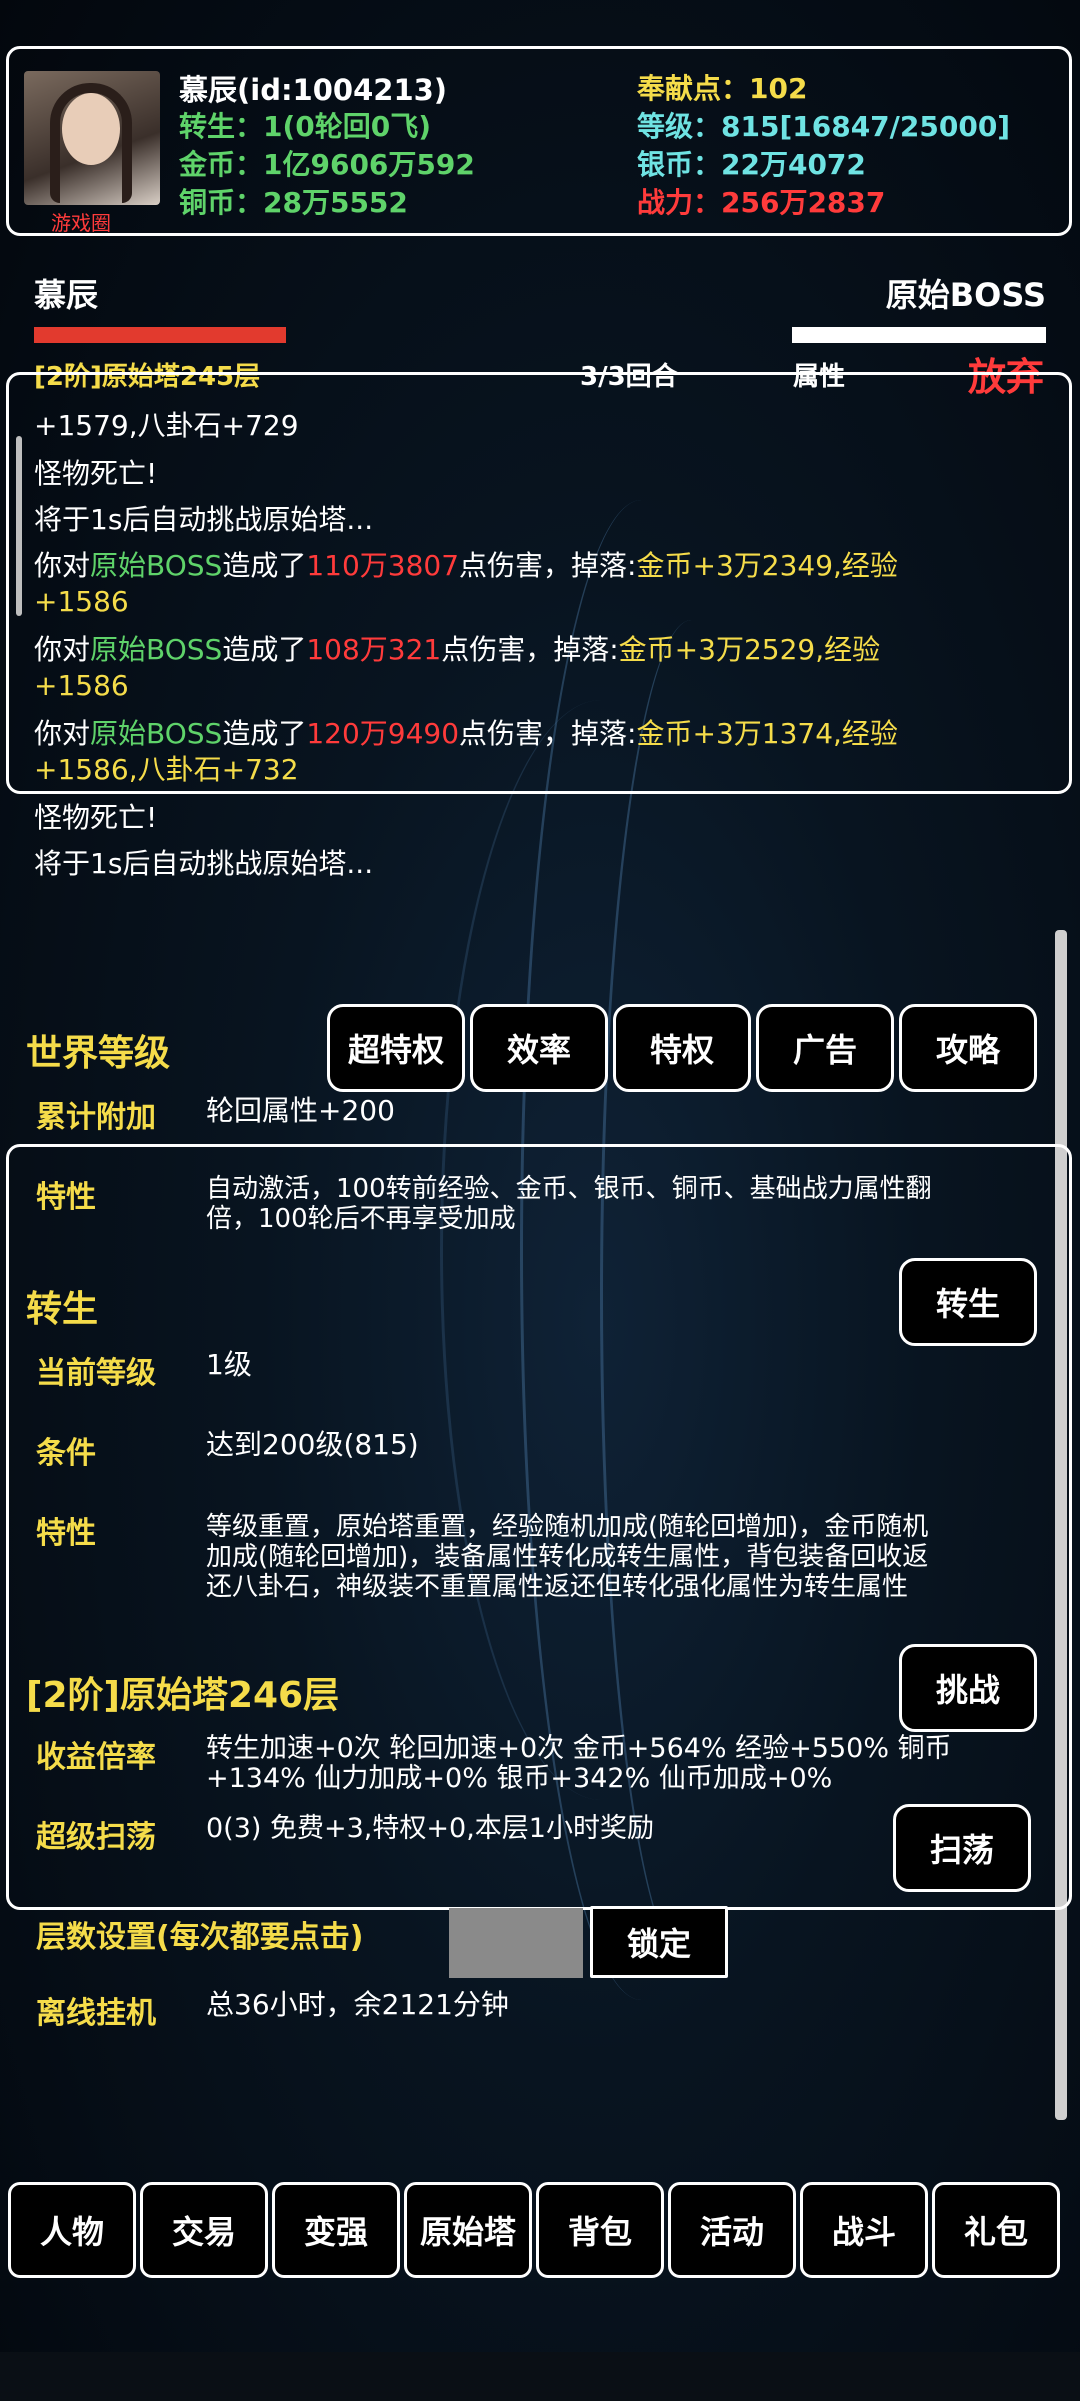 This screenshot has width=1080, height=2401. I want to click on sweep-button: 扫荡, so click(962, 1848).